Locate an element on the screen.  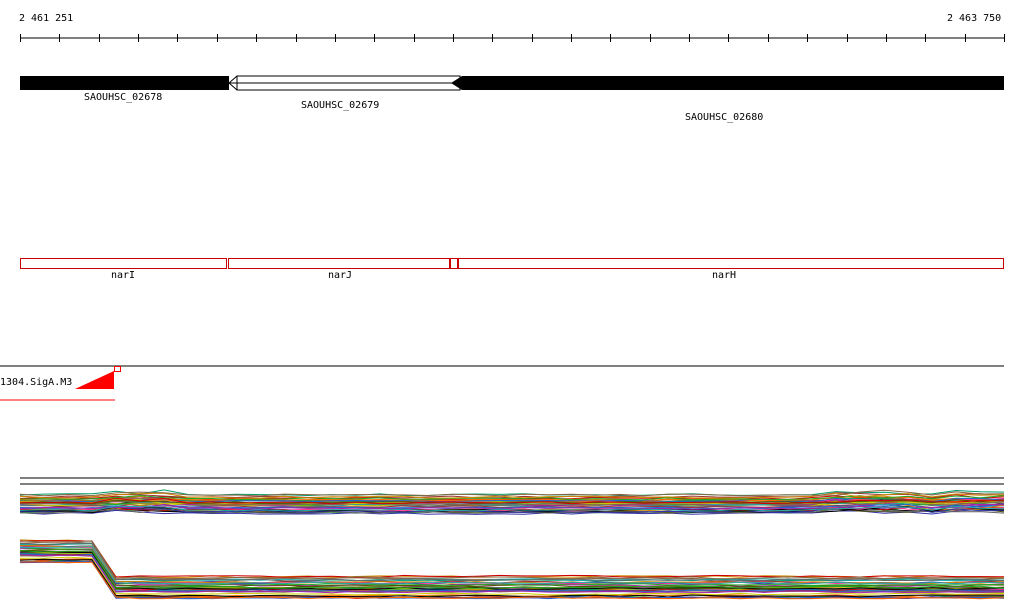
promoter-label: U1304.SigA.M3 is located at coordinates (36, 382).